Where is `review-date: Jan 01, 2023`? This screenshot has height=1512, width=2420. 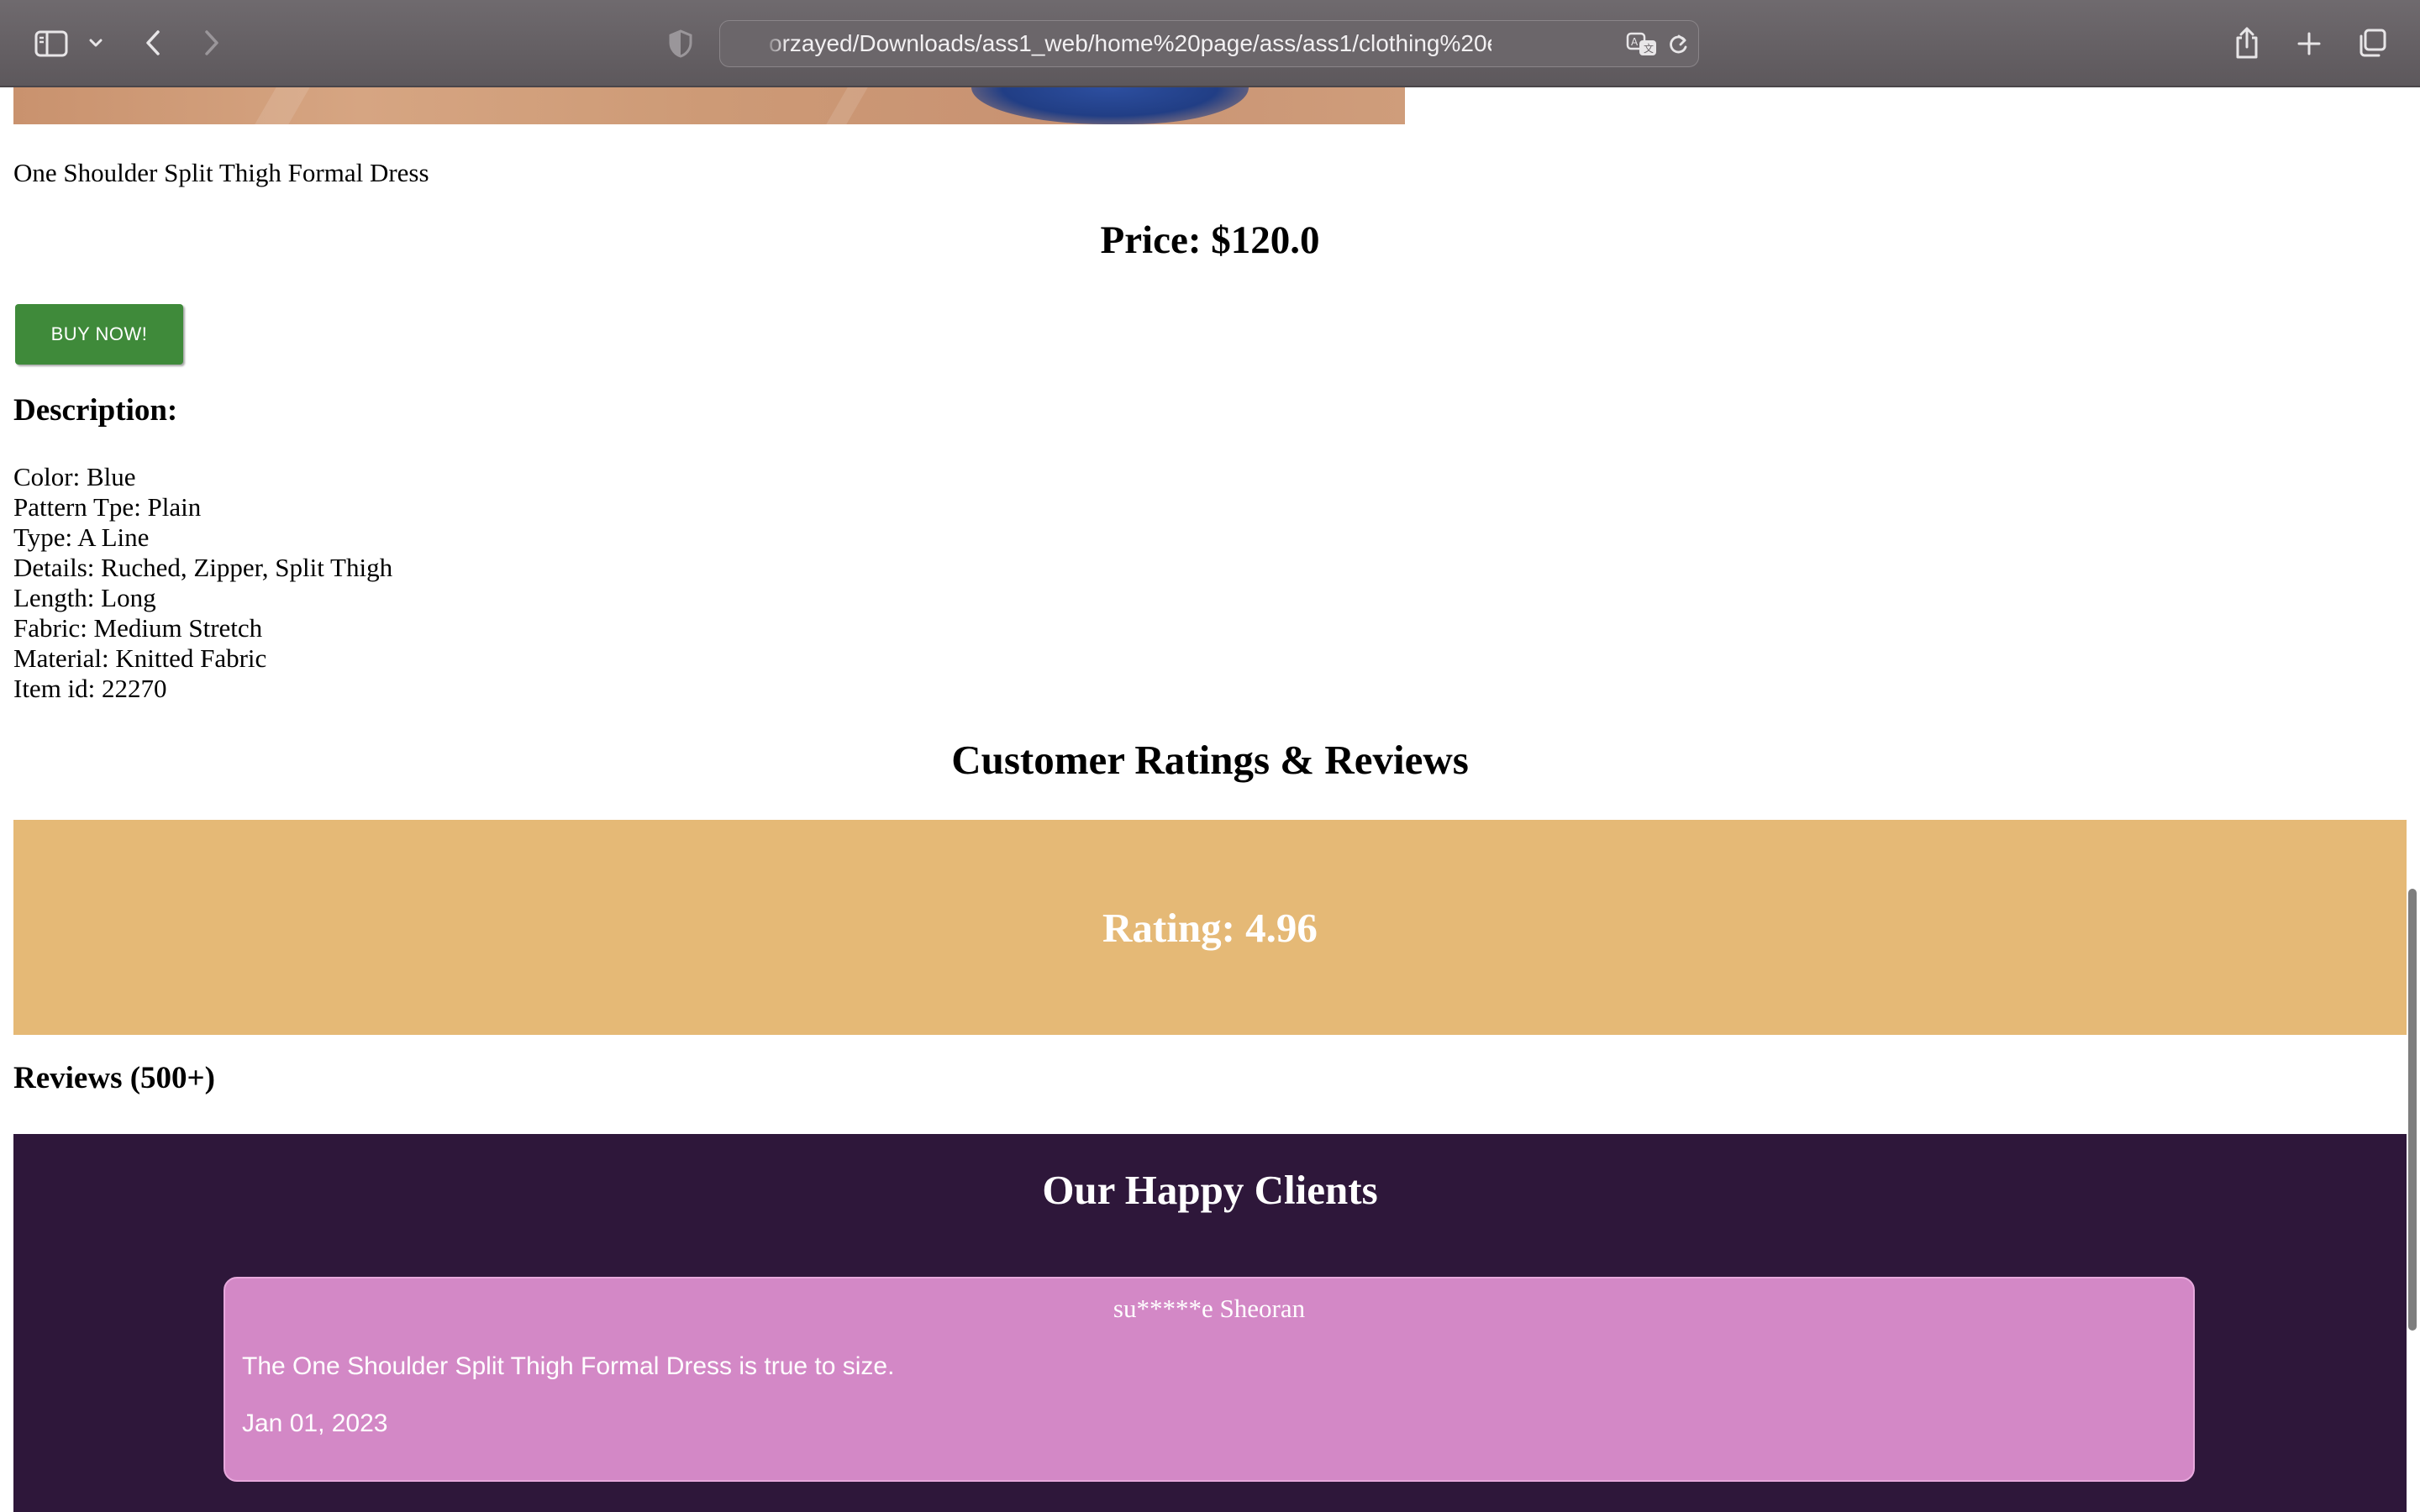 review-date: Jan 01, 2023 is located at coordinates (315, 1423).